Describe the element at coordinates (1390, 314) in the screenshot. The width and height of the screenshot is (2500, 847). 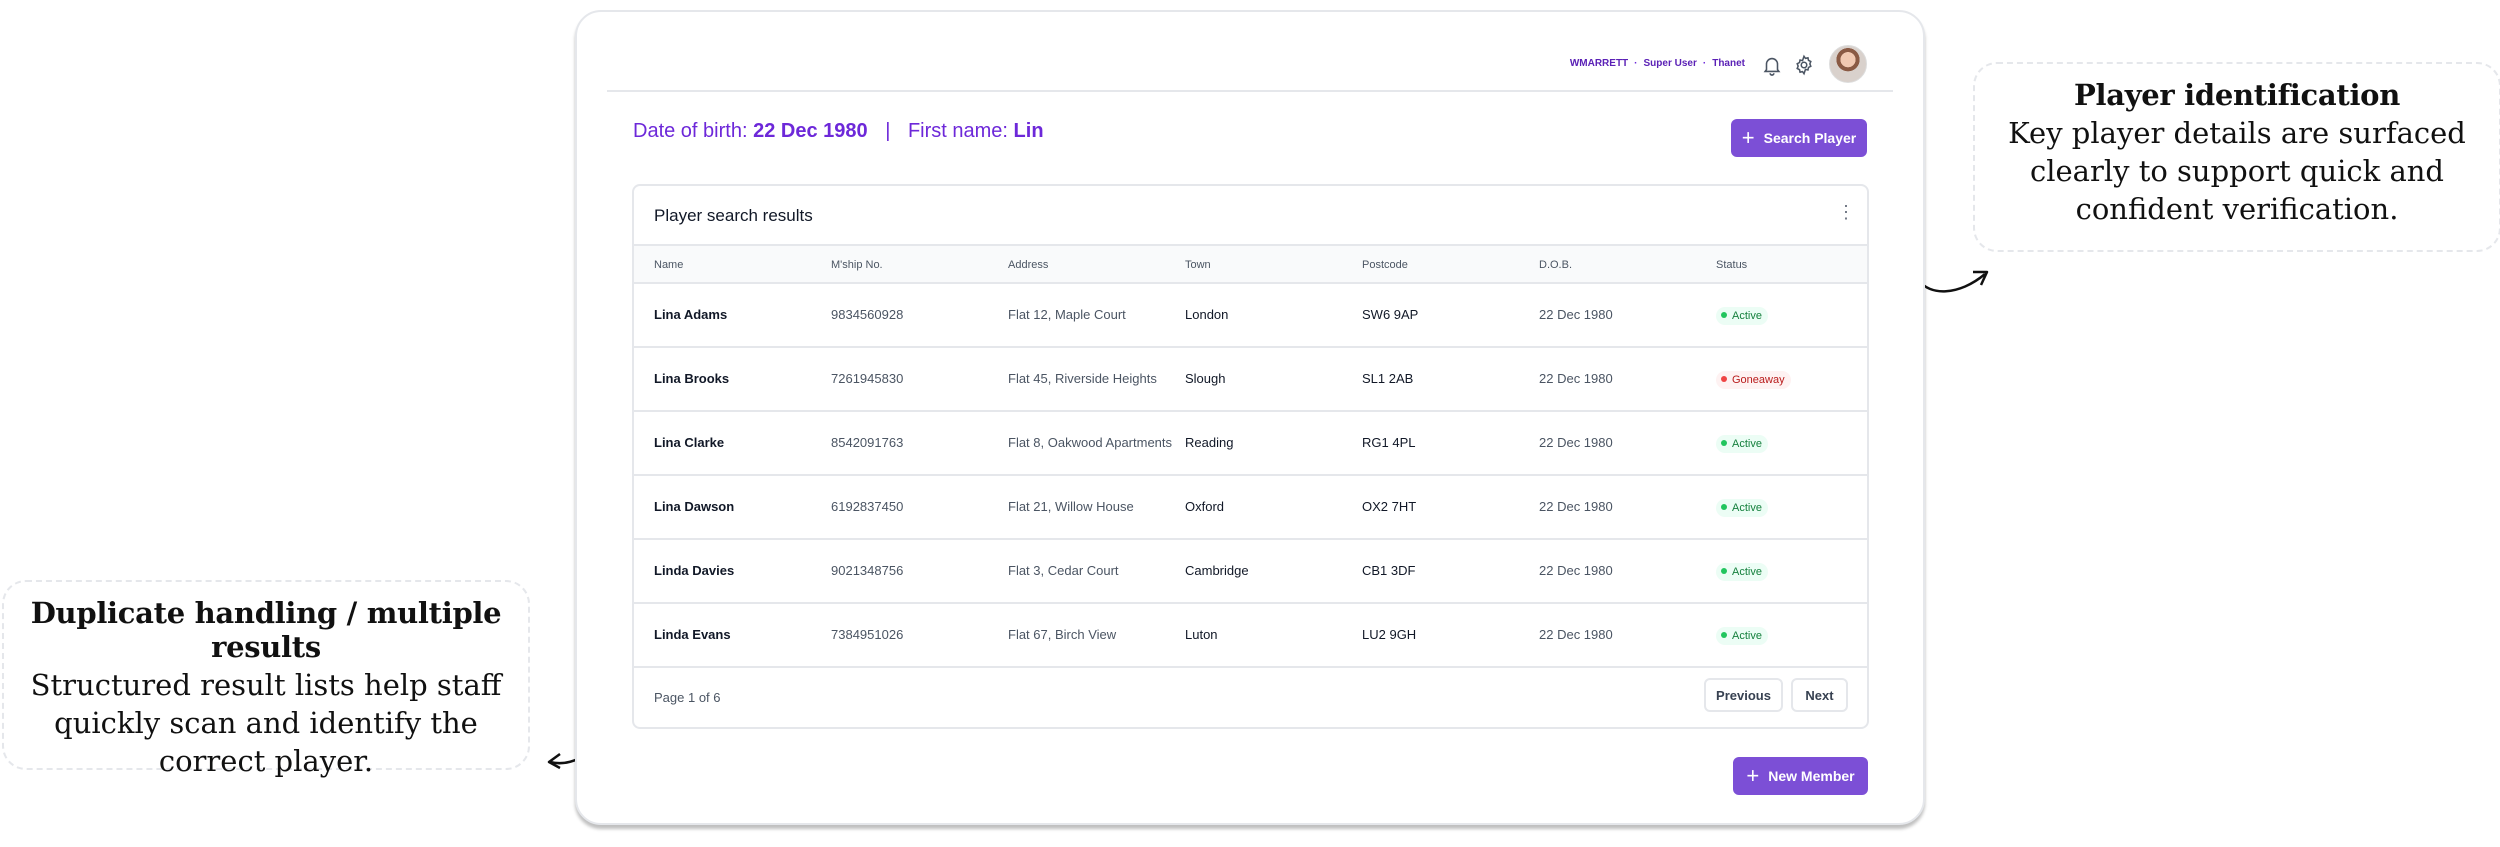
I see `cell-postcode: SW6 9AP` at that location.